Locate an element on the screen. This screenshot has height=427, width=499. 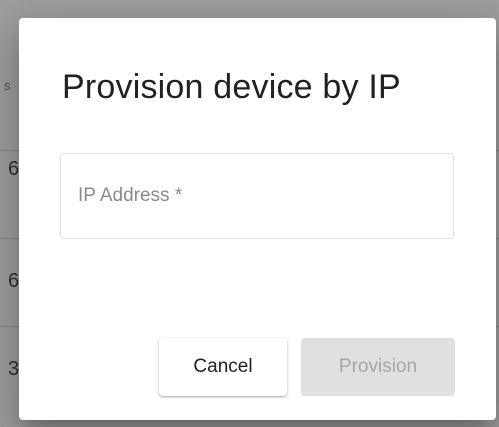
dialog-actions: Cancel Provision is located at coordinates (307, 367).